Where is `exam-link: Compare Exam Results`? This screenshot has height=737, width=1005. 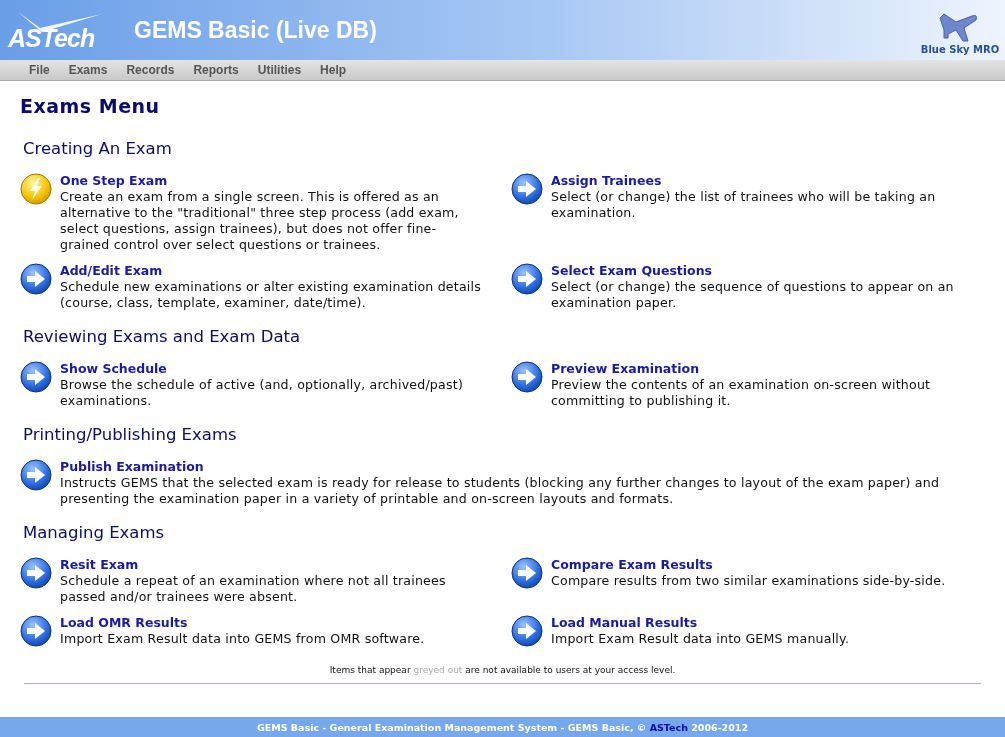 exam-link: Compare Exam Results is located at coordinates (632, 565).